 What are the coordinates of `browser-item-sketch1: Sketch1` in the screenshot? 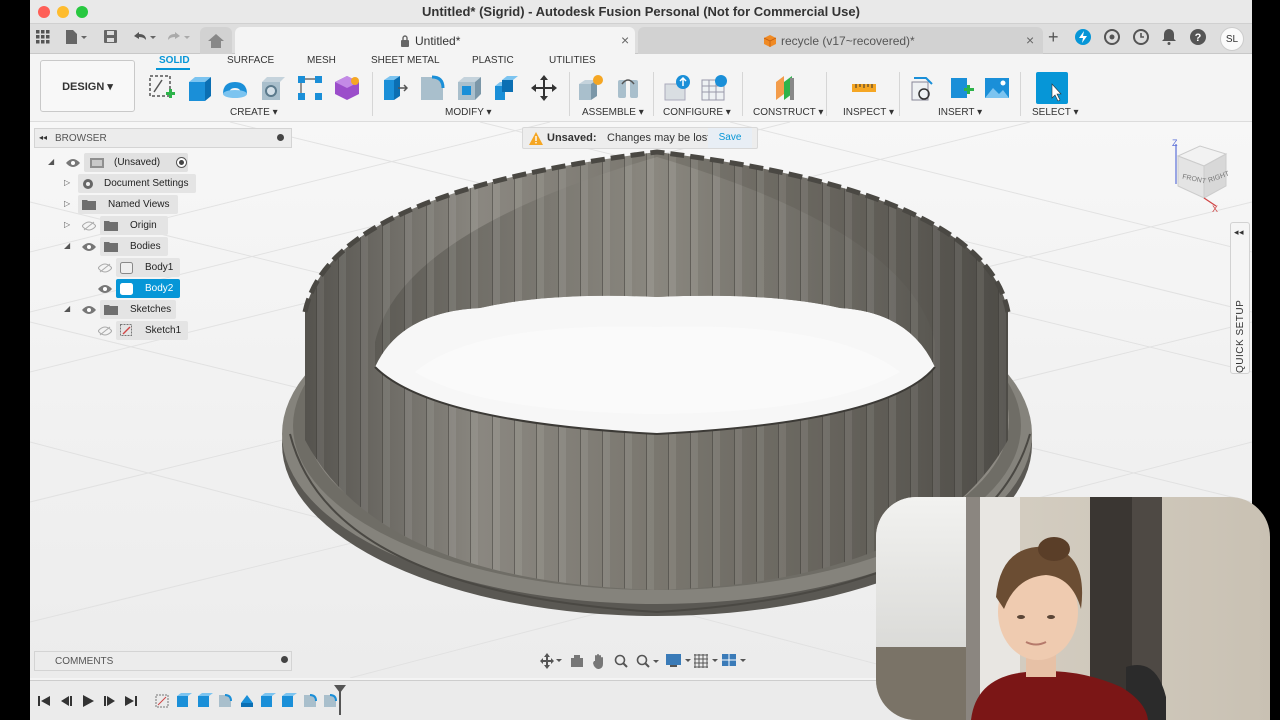 It's located at (134, 330).